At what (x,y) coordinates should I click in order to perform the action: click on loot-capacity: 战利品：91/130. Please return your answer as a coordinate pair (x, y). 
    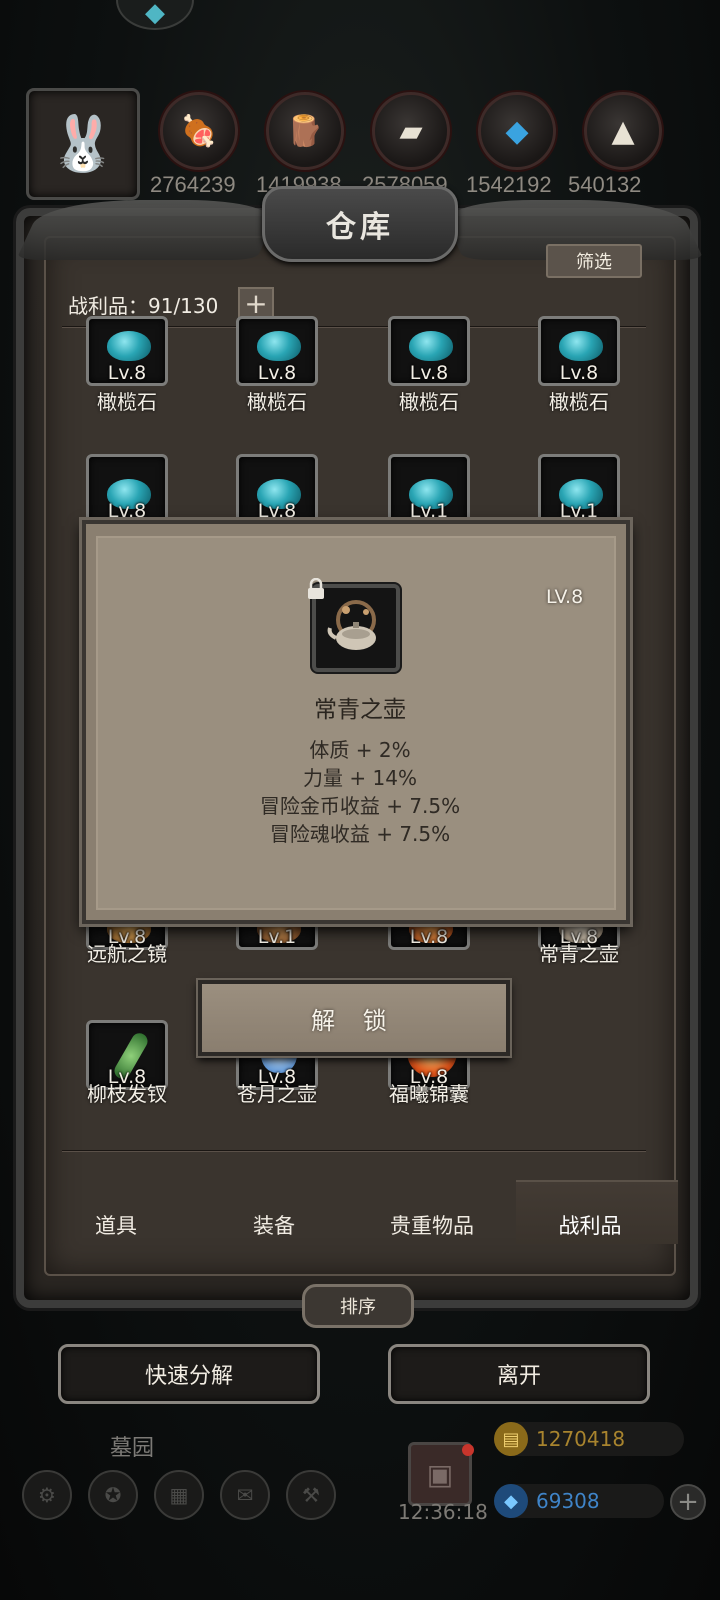
    Looking at the image, I should click on (143, 306).